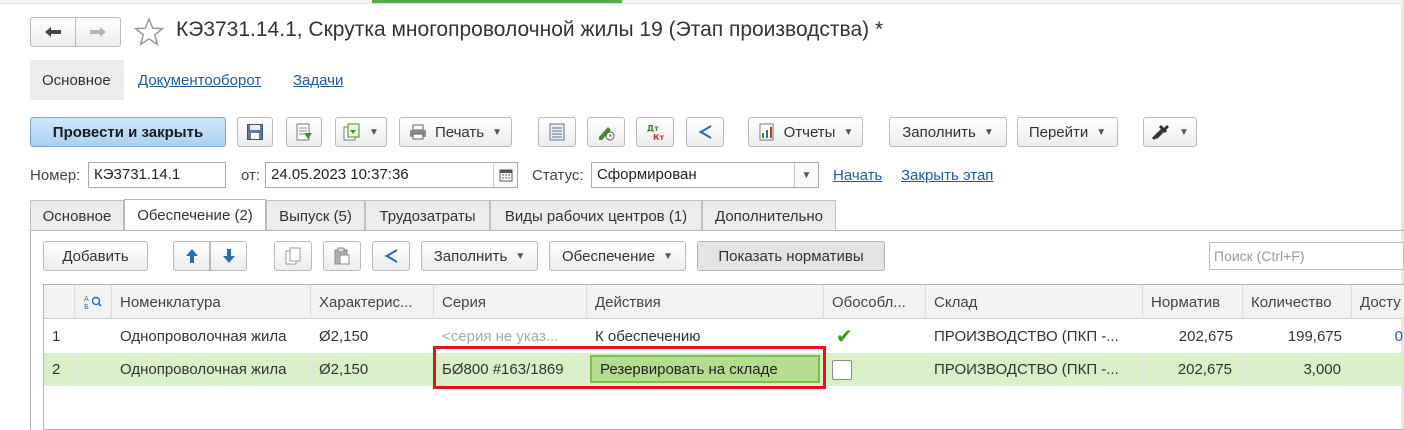 The image size is (1404, 430). I want to click on arrow-left-icon, so click(53, 32).